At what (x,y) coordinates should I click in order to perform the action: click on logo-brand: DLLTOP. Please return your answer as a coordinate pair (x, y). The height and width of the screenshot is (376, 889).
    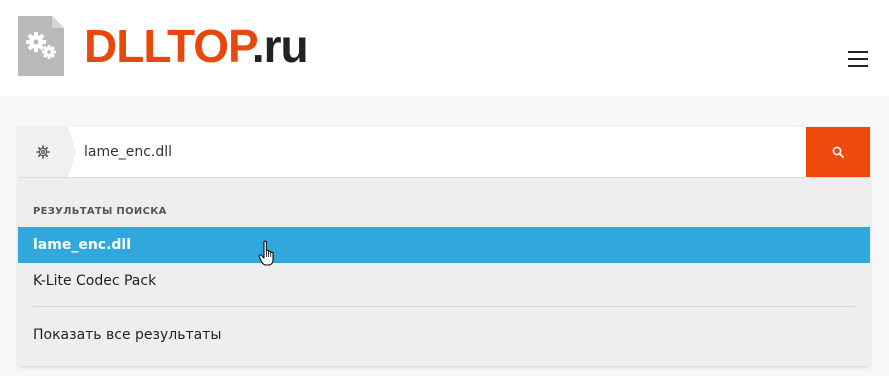
    Looking at the image, I should click on (168, 46).